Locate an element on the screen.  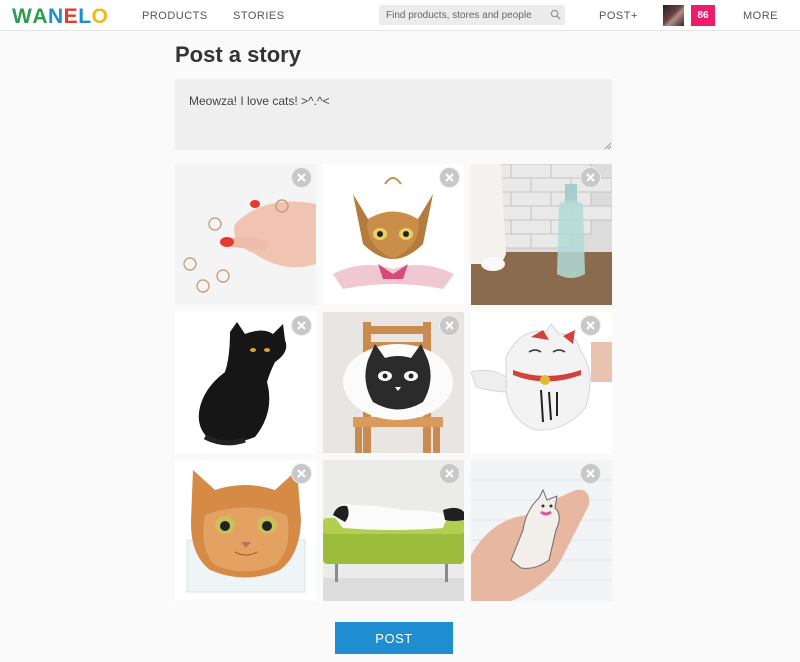
nav-more-link: MORE is located at coordinates (760, 16).